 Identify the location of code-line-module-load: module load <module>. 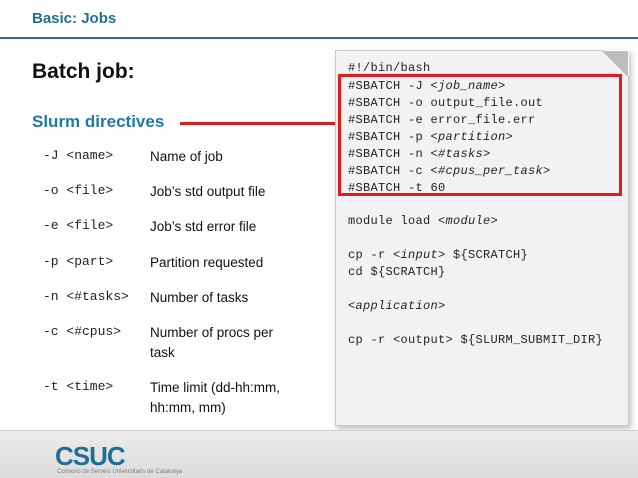
(423, 221).